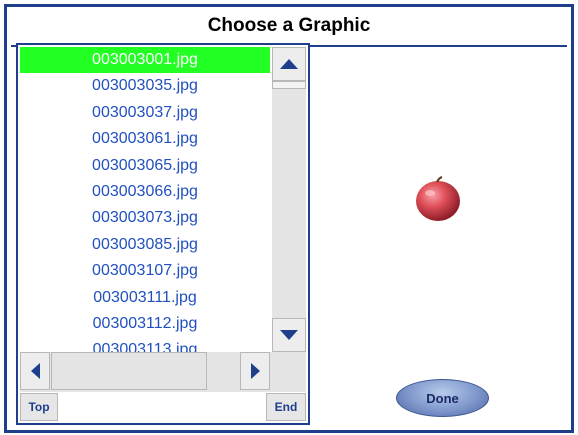 This screenshot has width=578, height=435. What do you see at coordinates (145, 298) in the screenshot?
I see `file-list-item: 003003111.jpg` at bounding box center [145, 298].